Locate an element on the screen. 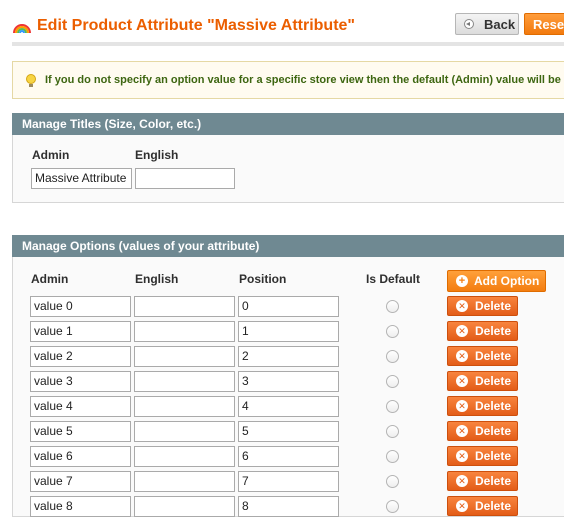  reset-button: Reset is located at coordinates (544, 24).